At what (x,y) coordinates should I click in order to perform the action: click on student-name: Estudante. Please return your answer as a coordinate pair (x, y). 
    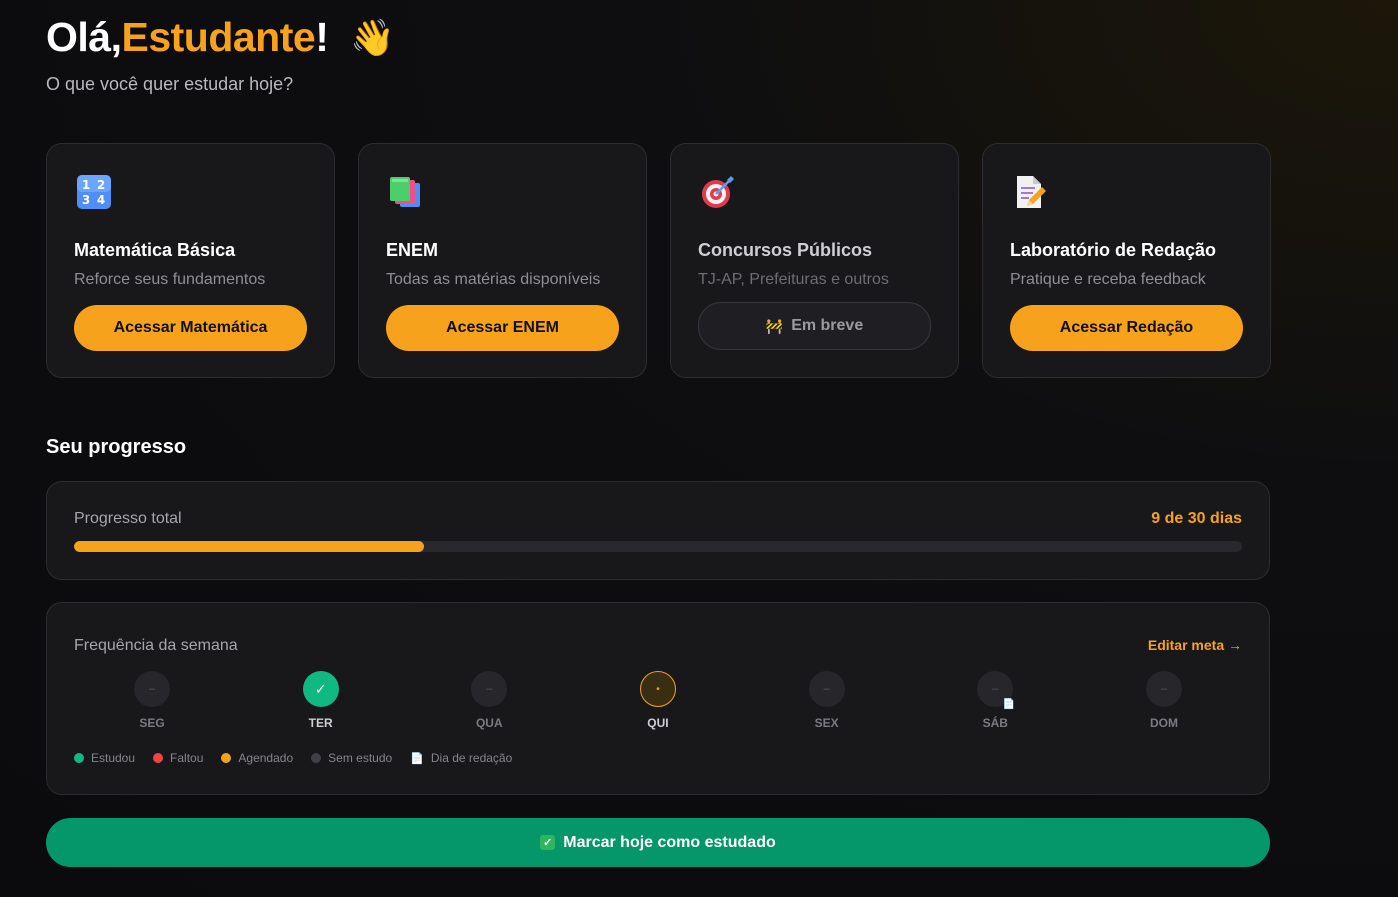
    Looking at the image, I should click on (218, 37).